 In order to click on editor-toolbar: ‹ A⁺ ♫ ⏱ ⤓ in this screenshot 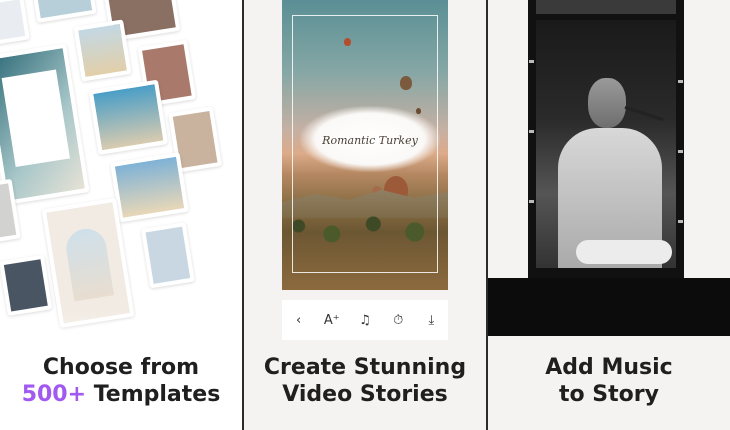, I will do `click(365, 320)`.